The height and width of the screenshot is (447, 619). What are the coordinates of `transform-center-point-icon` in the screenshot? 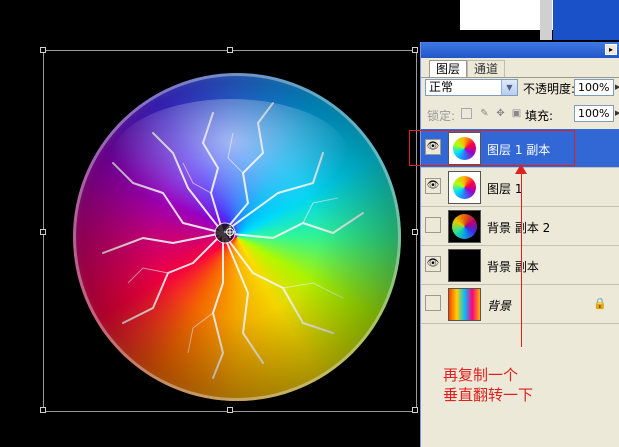 It's located at (230, 232).